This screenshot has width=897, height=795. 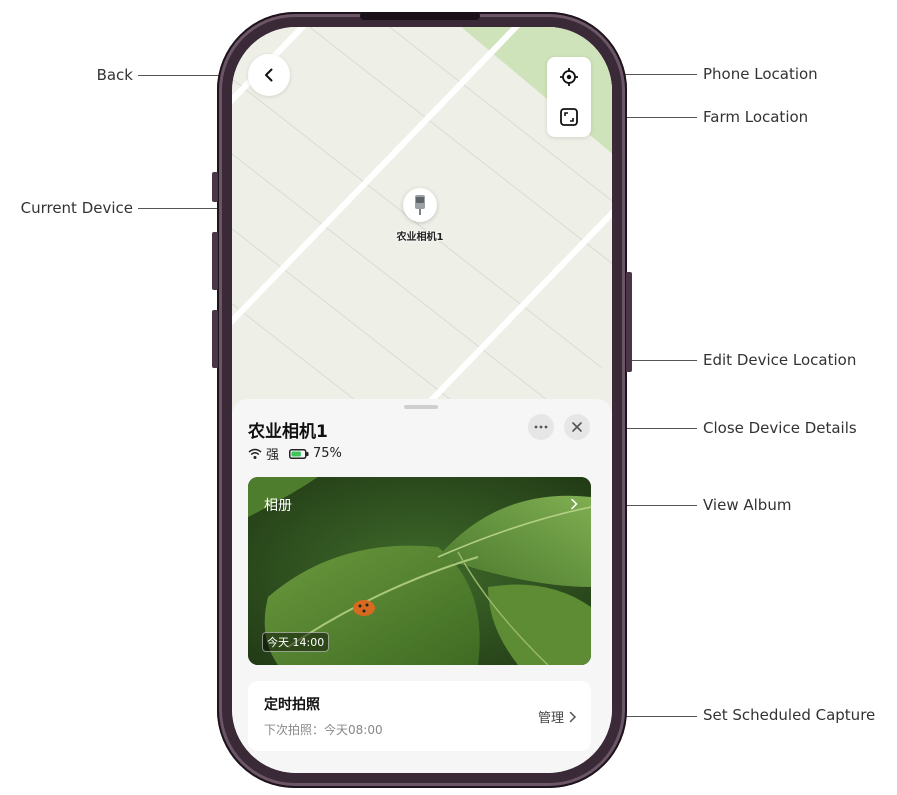 I want to click on view-album-button, so click(x=574, y=504).